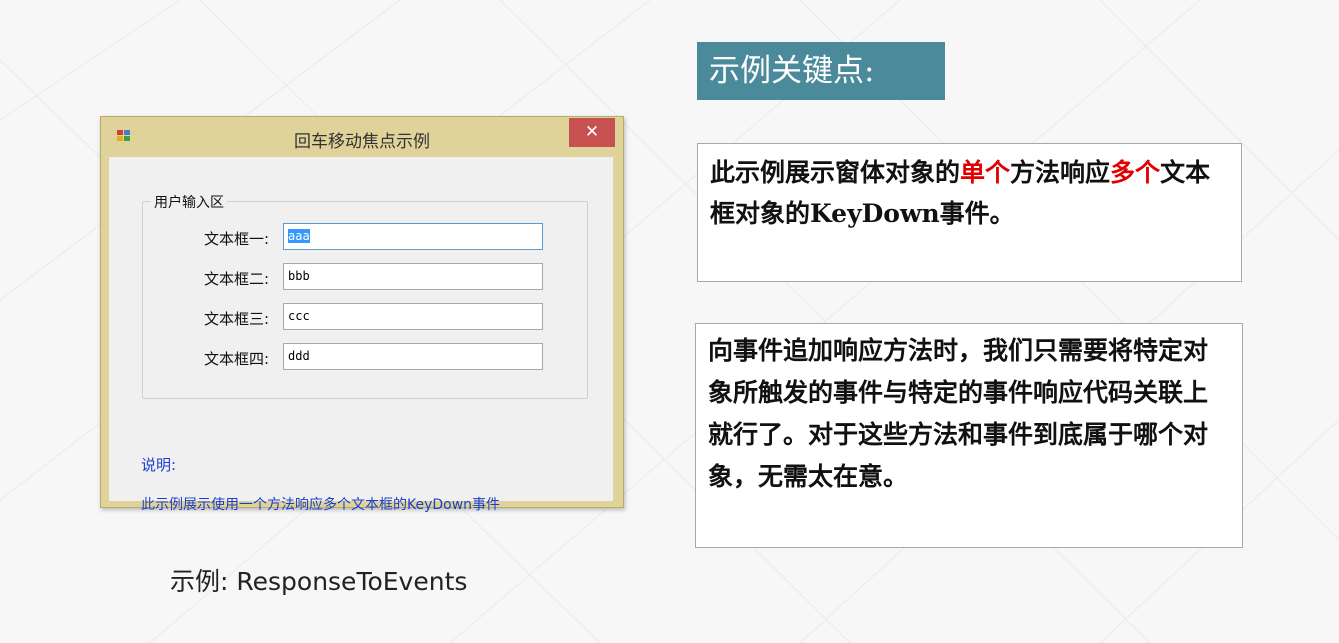 Image resolution: width=1339 pixels, height=643 pixels. I want to click on textbox-3: ccc, so click(413, 316).